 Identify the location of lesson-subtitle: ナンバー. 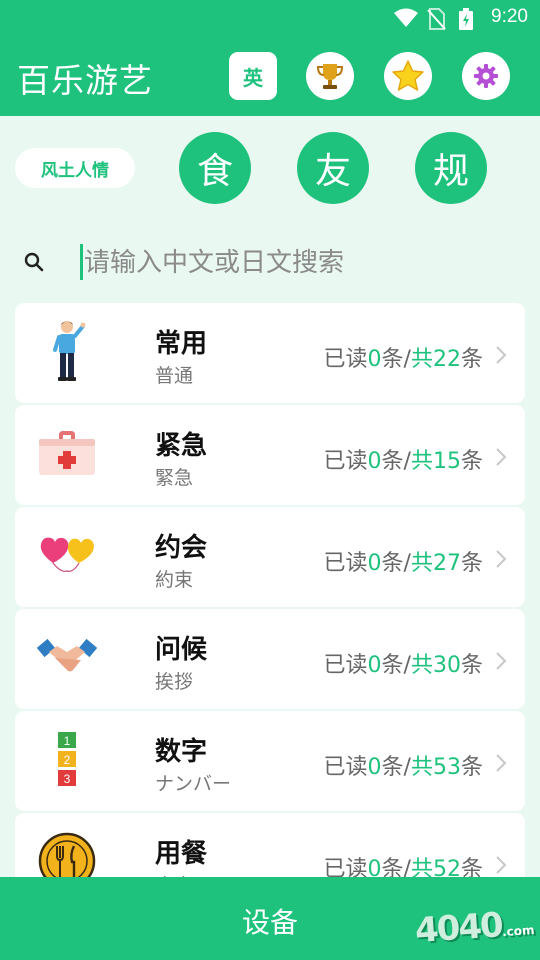
(193, 784).